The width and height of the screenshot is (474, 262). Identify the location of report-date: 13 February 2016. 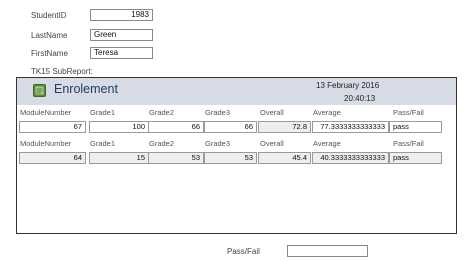
(348, 85).